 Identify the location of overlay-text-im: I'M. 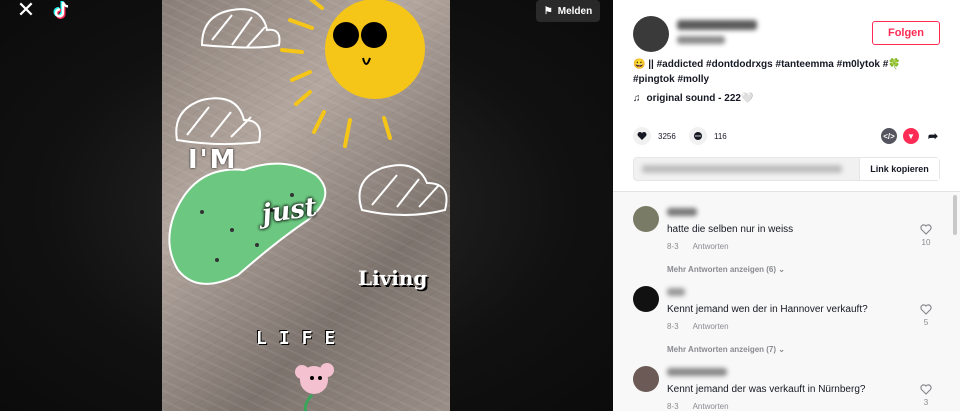
(213, 160).